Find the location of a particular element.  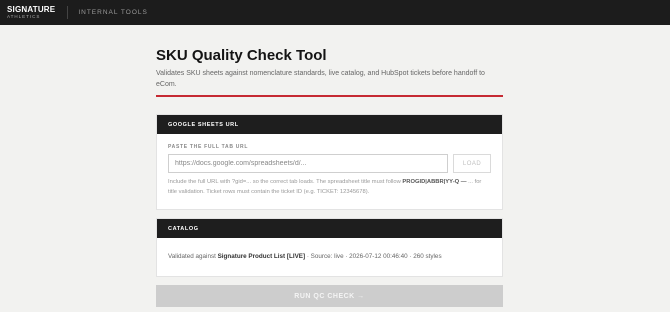

topbar-divider is located at coordinates (68, 12).